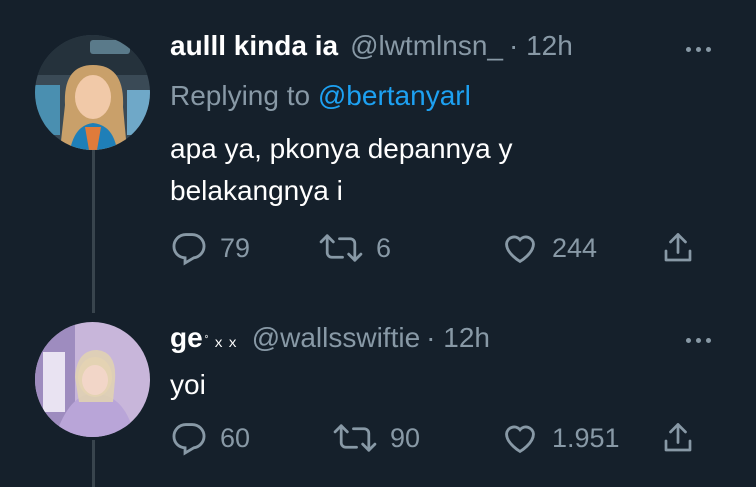  Describe the element at coordinates (405, 437) in the screenshot. I see `retweet-count: 90` at that location.